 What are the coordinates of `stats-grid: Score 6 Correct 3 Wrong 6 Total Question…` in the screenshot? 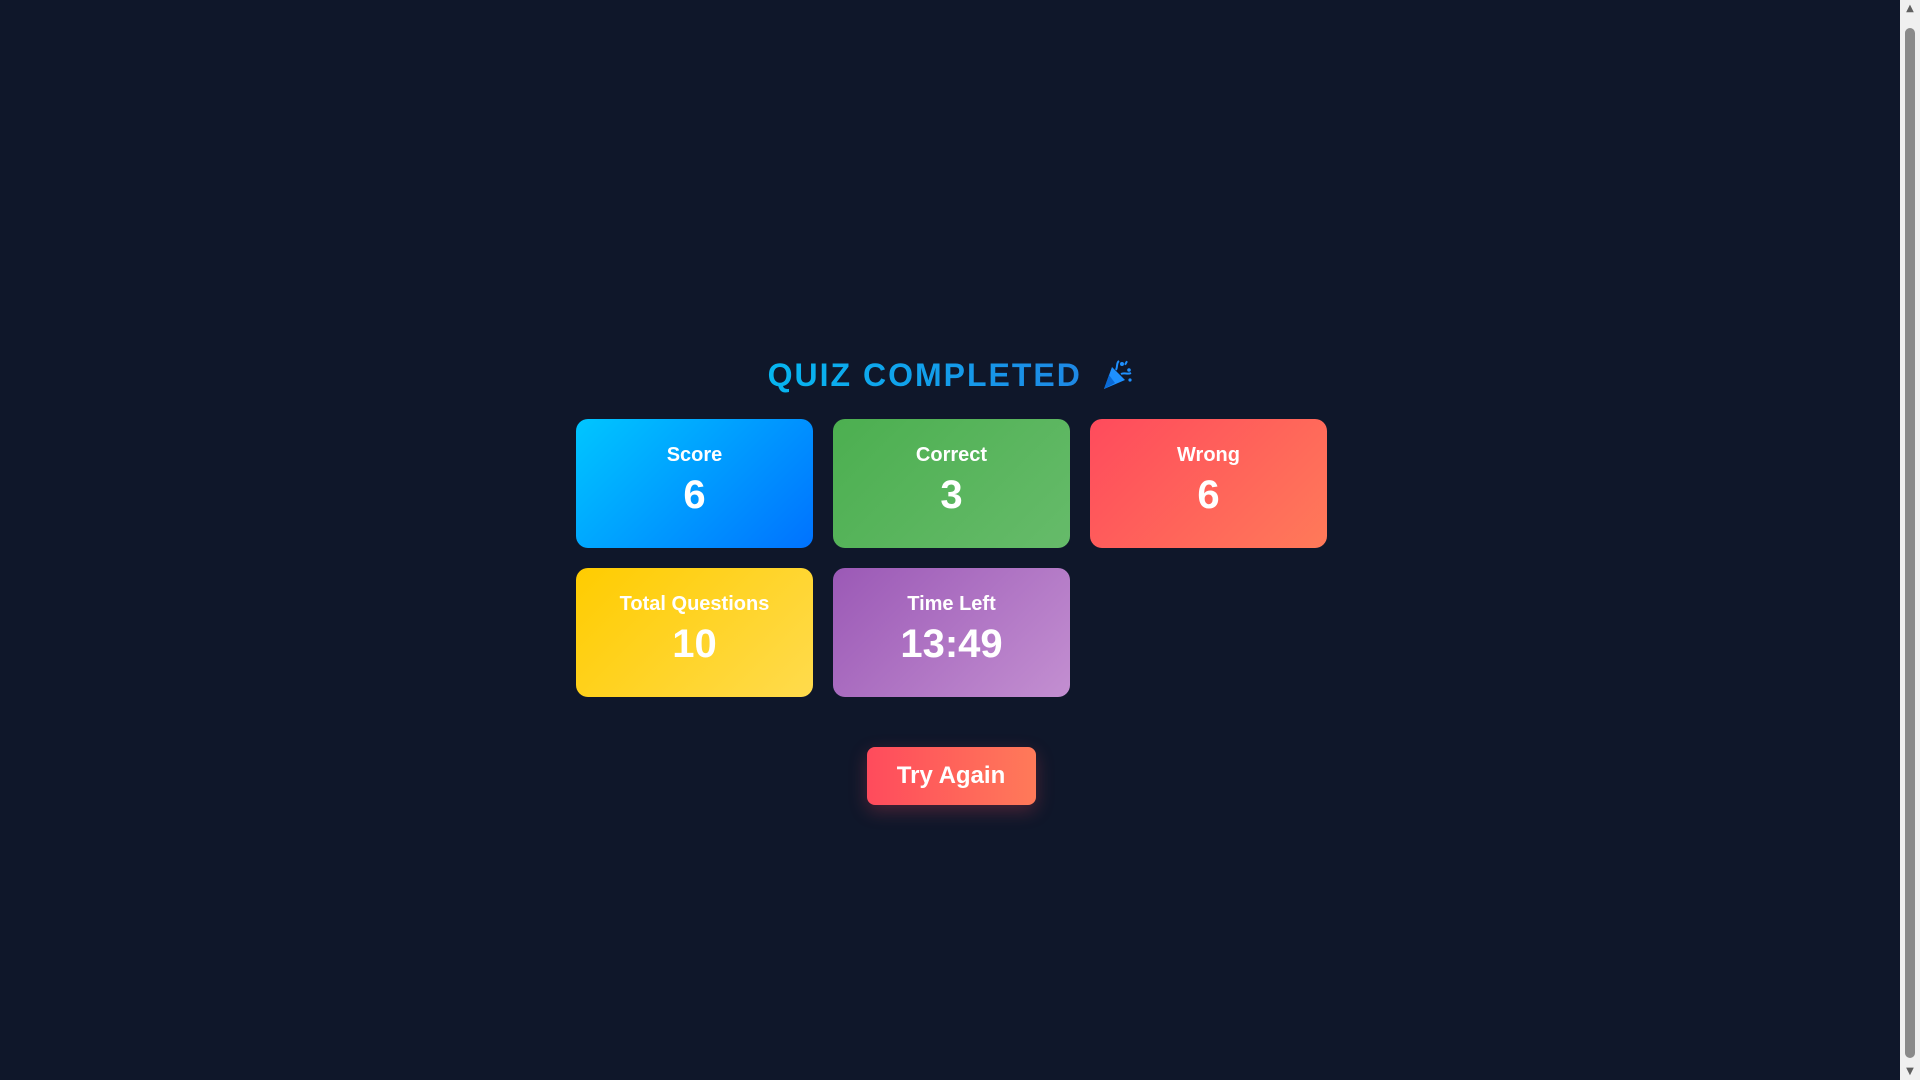 It's located at (951, 558).